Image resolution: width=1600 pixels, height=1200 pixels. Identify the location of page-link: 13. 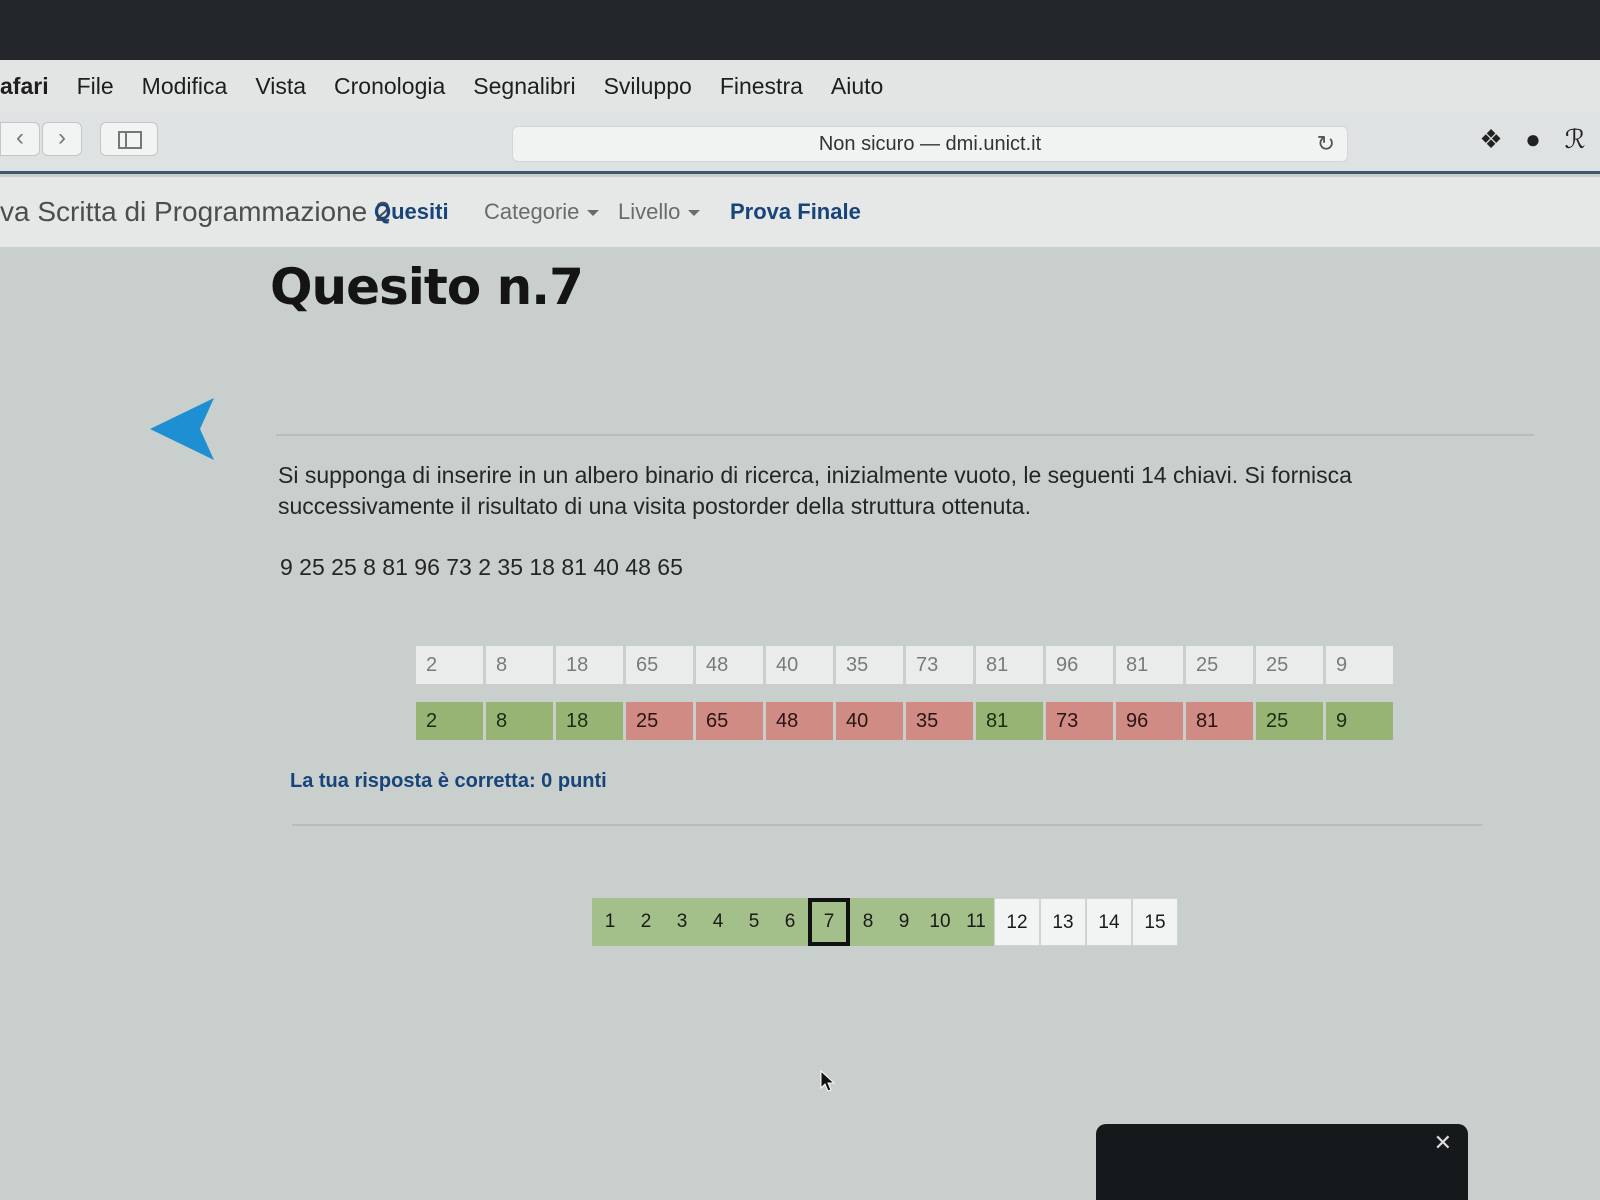
(1063, 922).